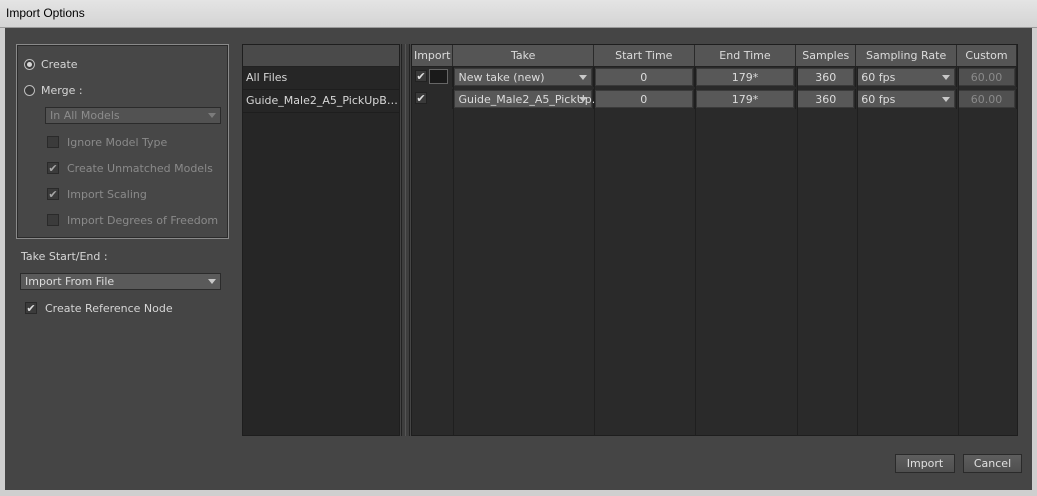 This screenshot has height=496, width=1037. What do you see at coordinates (59, 64) in the screenshot?
I see `create-label: Create` at bounding box center [59, 64].